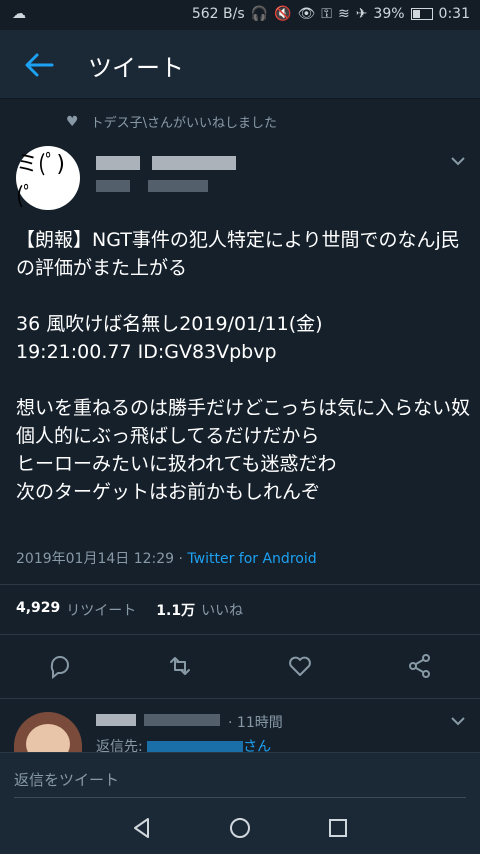 This screenshot has width=480, height=854. I want to click on nav-back-icon, so click(142, 828).